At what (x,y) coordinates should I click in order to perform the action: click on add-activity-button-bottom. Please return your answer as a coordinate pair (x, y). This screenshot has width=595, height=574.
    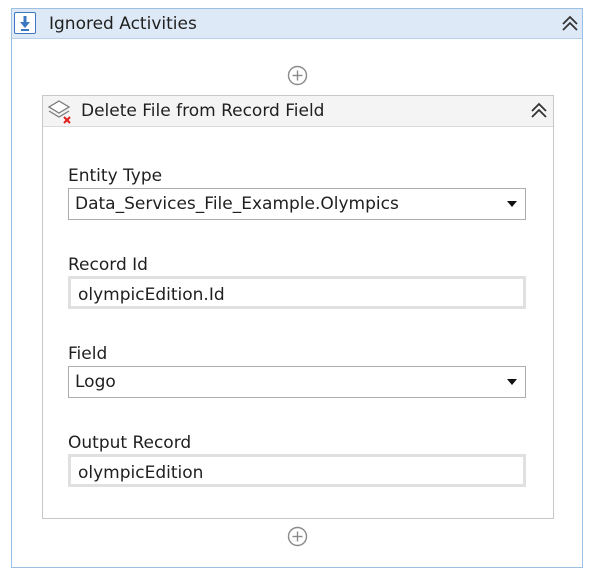
    Looking at the image, I should click on (297, 536).